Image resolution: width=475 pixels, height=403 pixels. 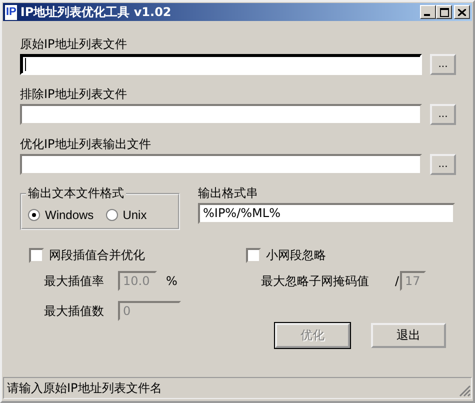 What do you see at coordinates (74, 44) in the screenshot?
I see `field-label: 原始IP地址列表文件` at bounding box center [74, 44].